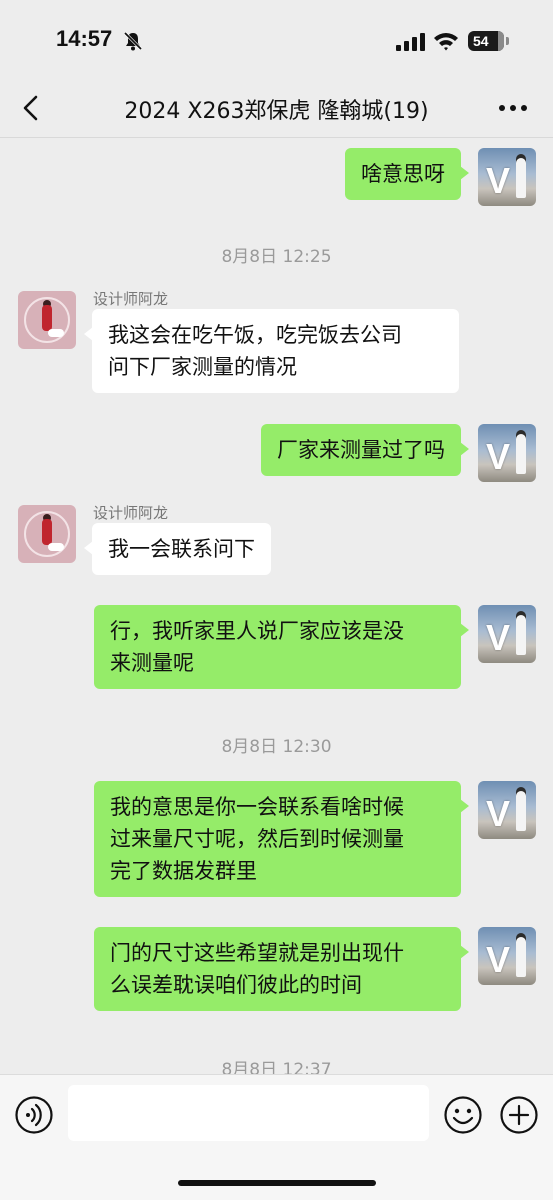  Describe the element at coordinates (276, 747) in the screenshot. I see `timestamp: 8月8日 12:30` at that location.